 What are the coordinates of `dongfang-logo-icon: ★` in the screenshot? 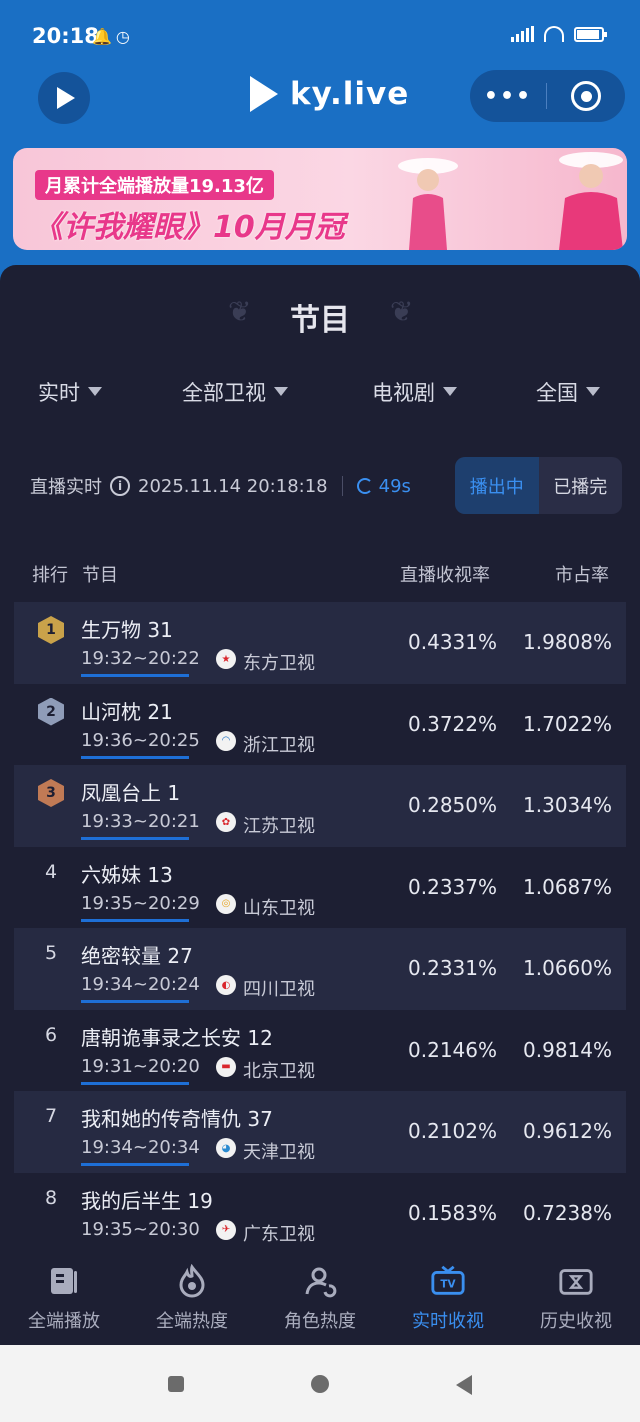 It's located at (226, 659).